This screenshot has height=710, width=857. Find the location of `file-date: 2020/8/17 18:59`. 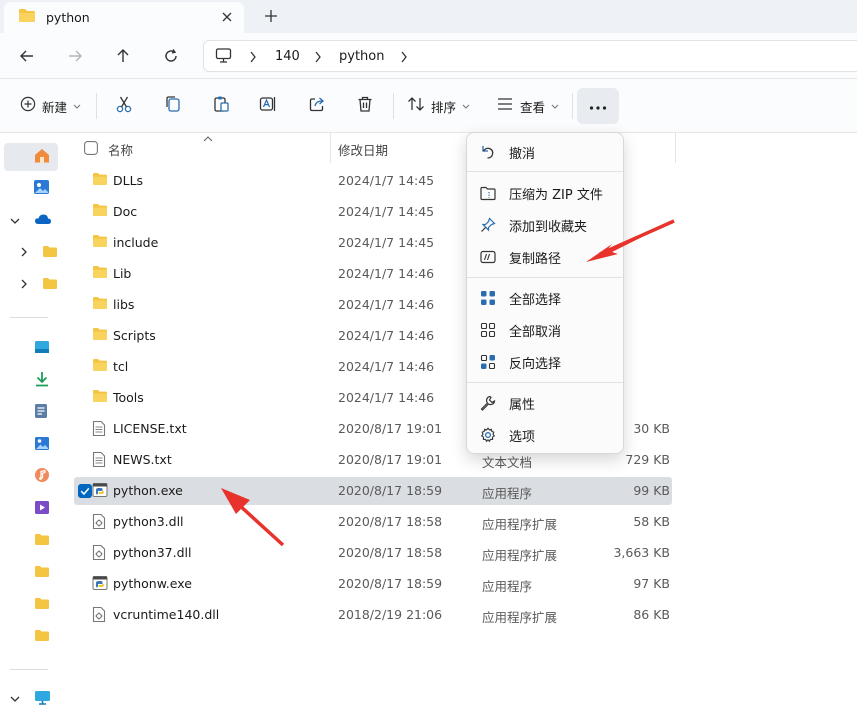

file-date: 2020/8/17 18:59 is located at coordinates (390, 583).